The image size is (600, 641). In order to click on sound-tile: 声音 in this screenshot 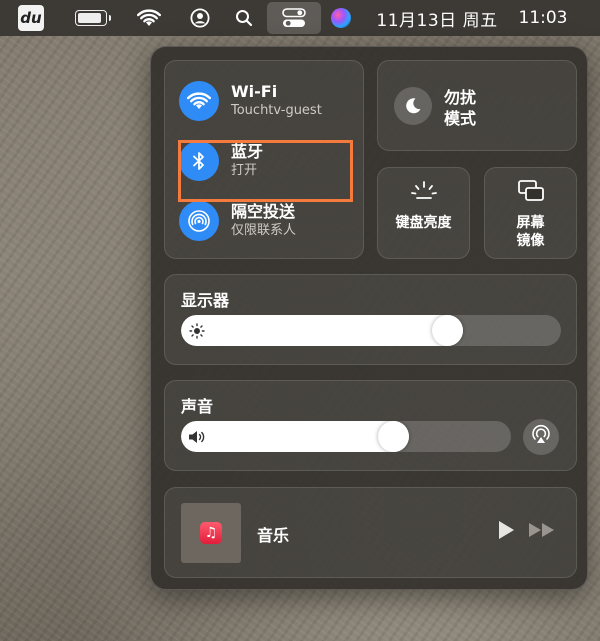, I will do `click(370, 425)`.